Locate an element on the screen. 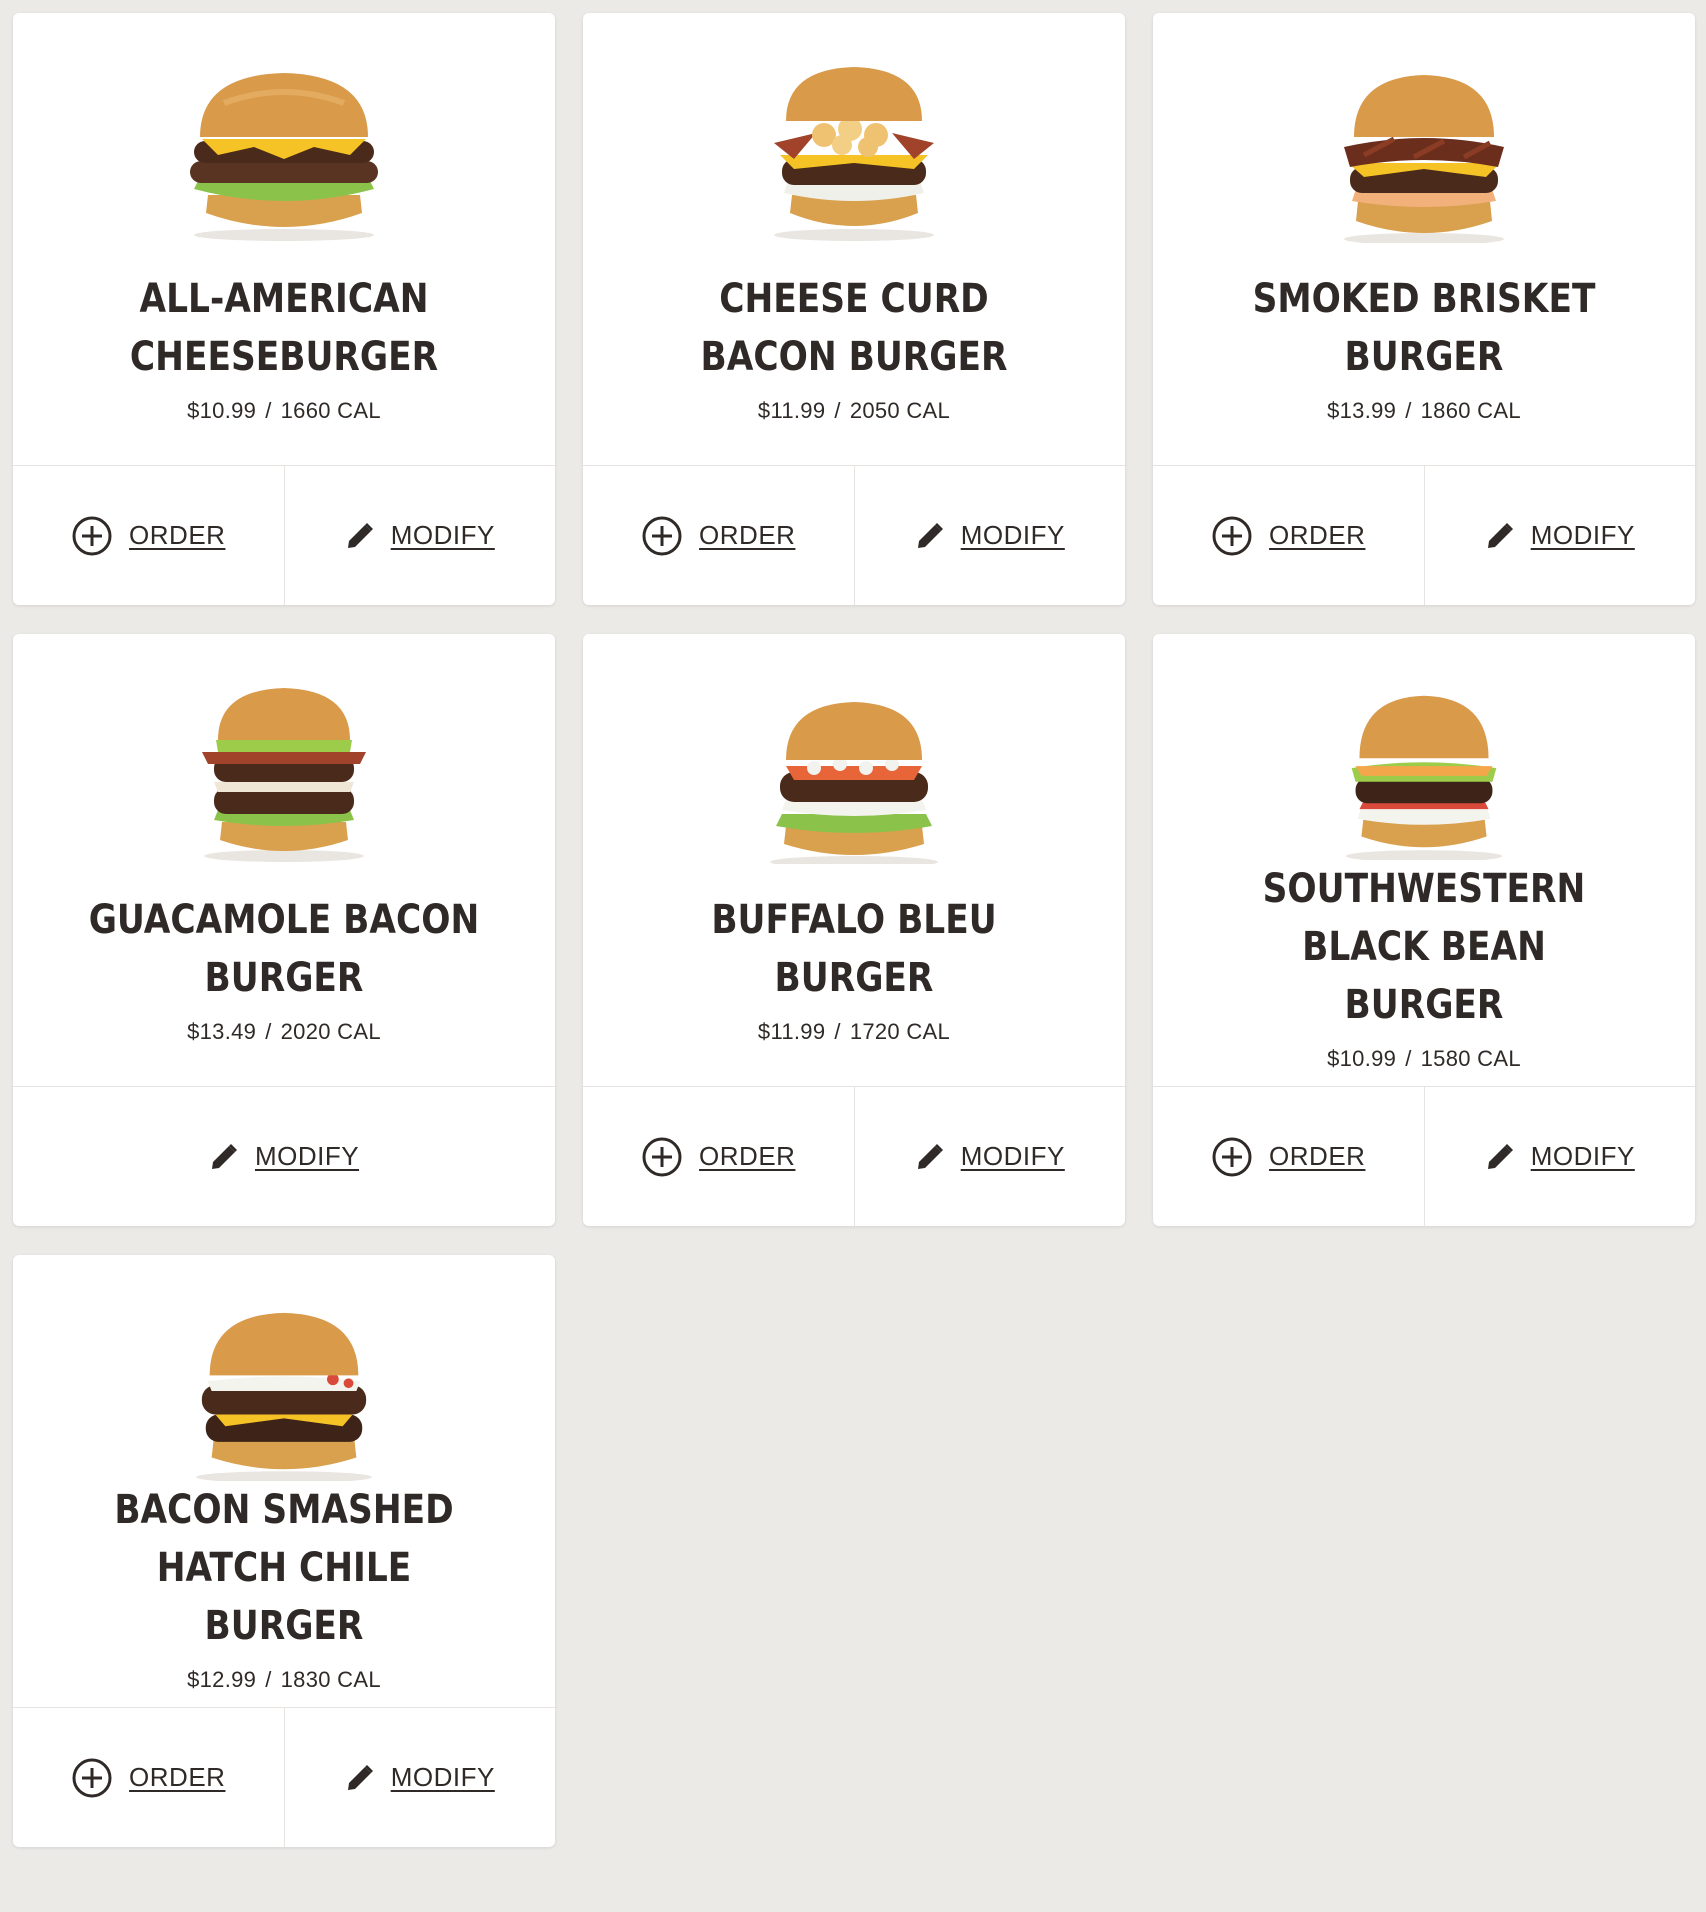 The width and height of the screenshot is (1706, 1912). item-meta: $12.99 / 1830 CAL is located at coordinates (284, 1680).